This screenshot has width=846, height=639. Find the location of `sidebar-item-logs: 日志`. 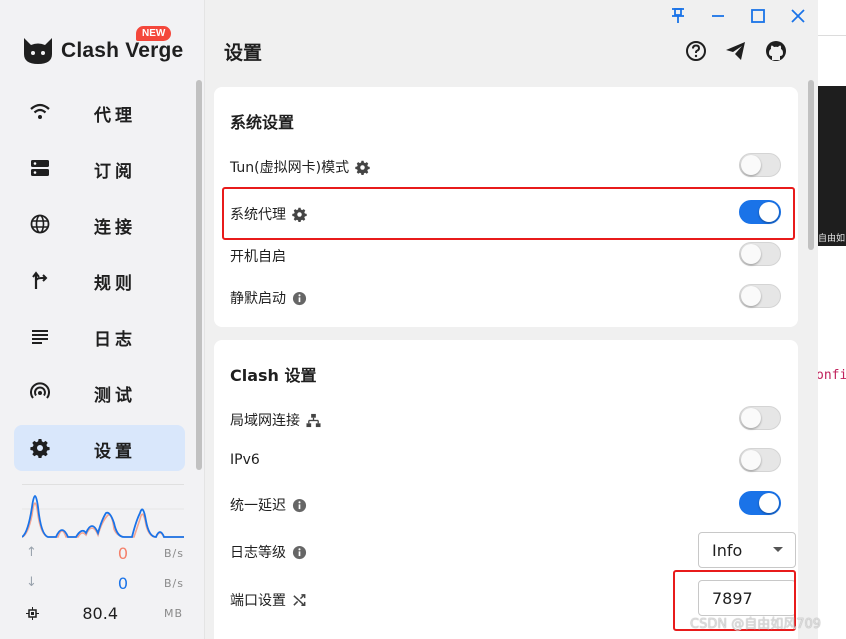

sidebar-item-logs: 日志 is located at coordinates (99, 336).